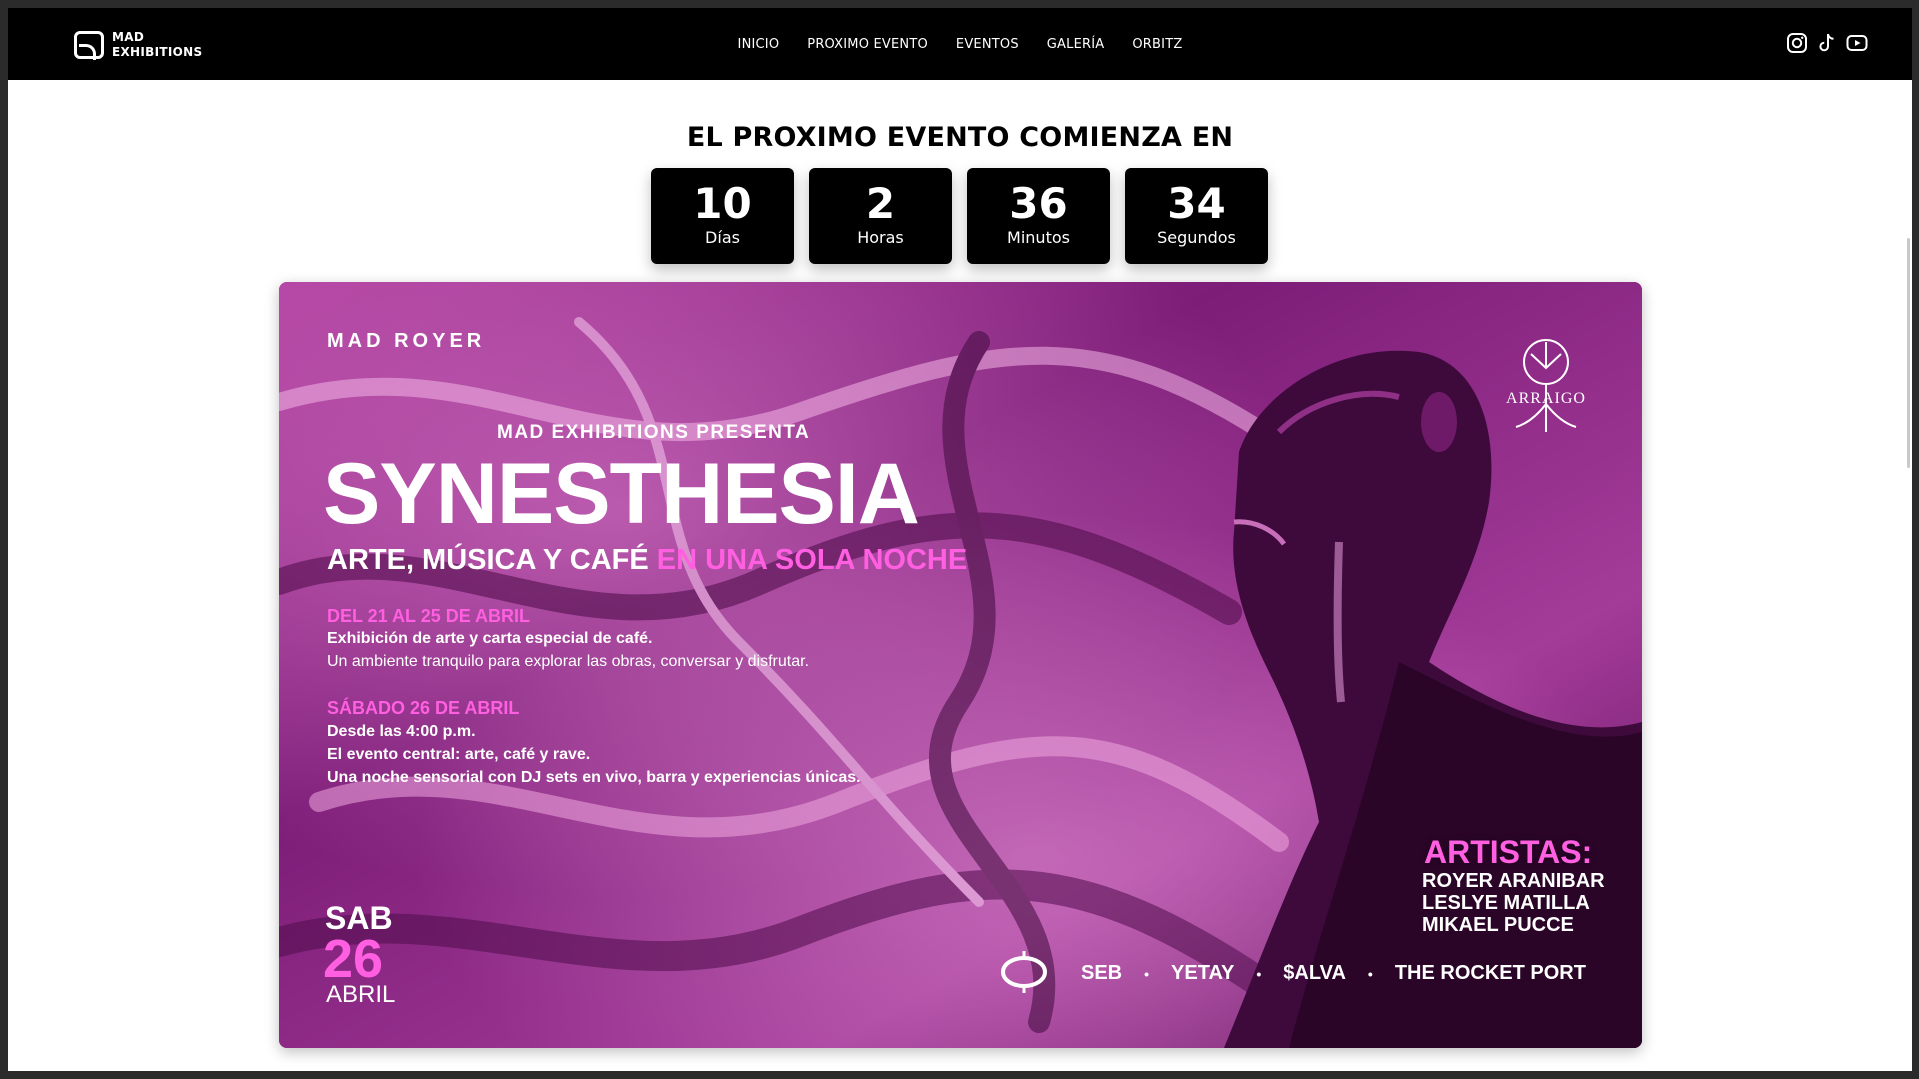  What do you see at coordinates (880, 237) in the screenshot?
I see `countdown-label: Horas` at bounding box center [880, 237].